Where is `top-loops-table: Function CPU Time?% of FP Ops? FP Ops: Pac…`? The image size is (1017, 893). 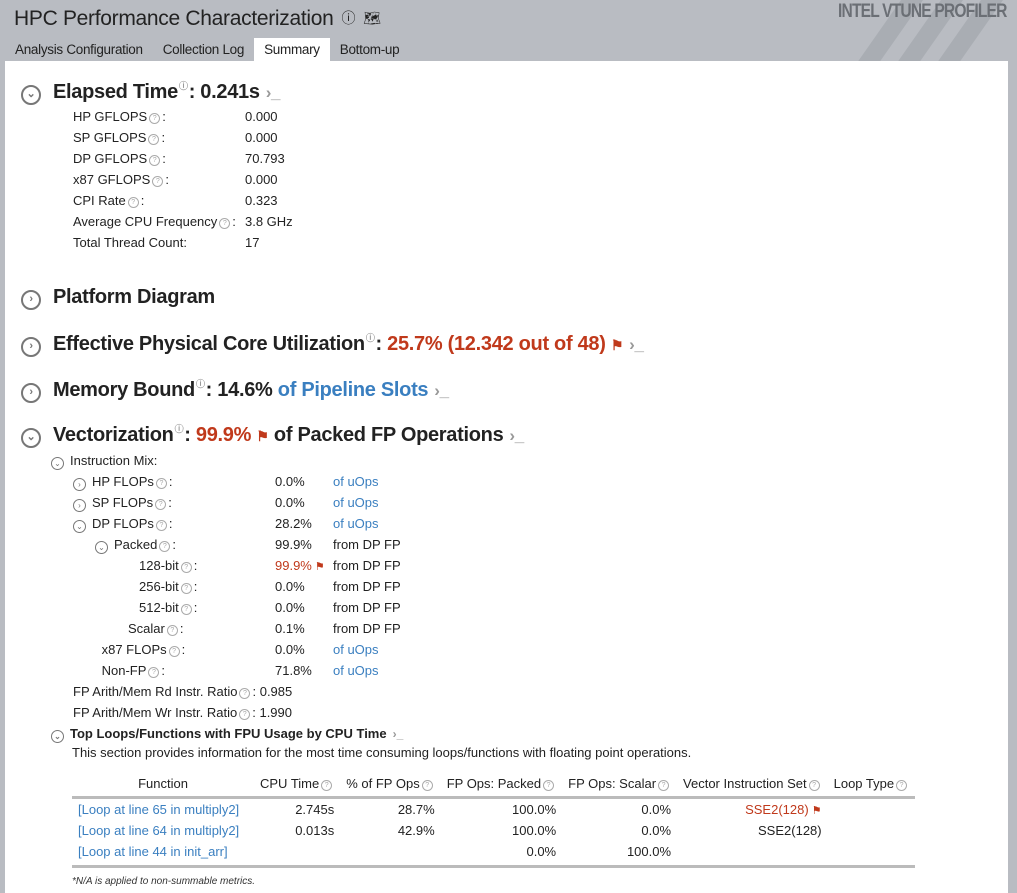 top-loops-table: Function CPU Time?% of FP Ops? FP Ops: Pac… is located at coordinates (494, 820).